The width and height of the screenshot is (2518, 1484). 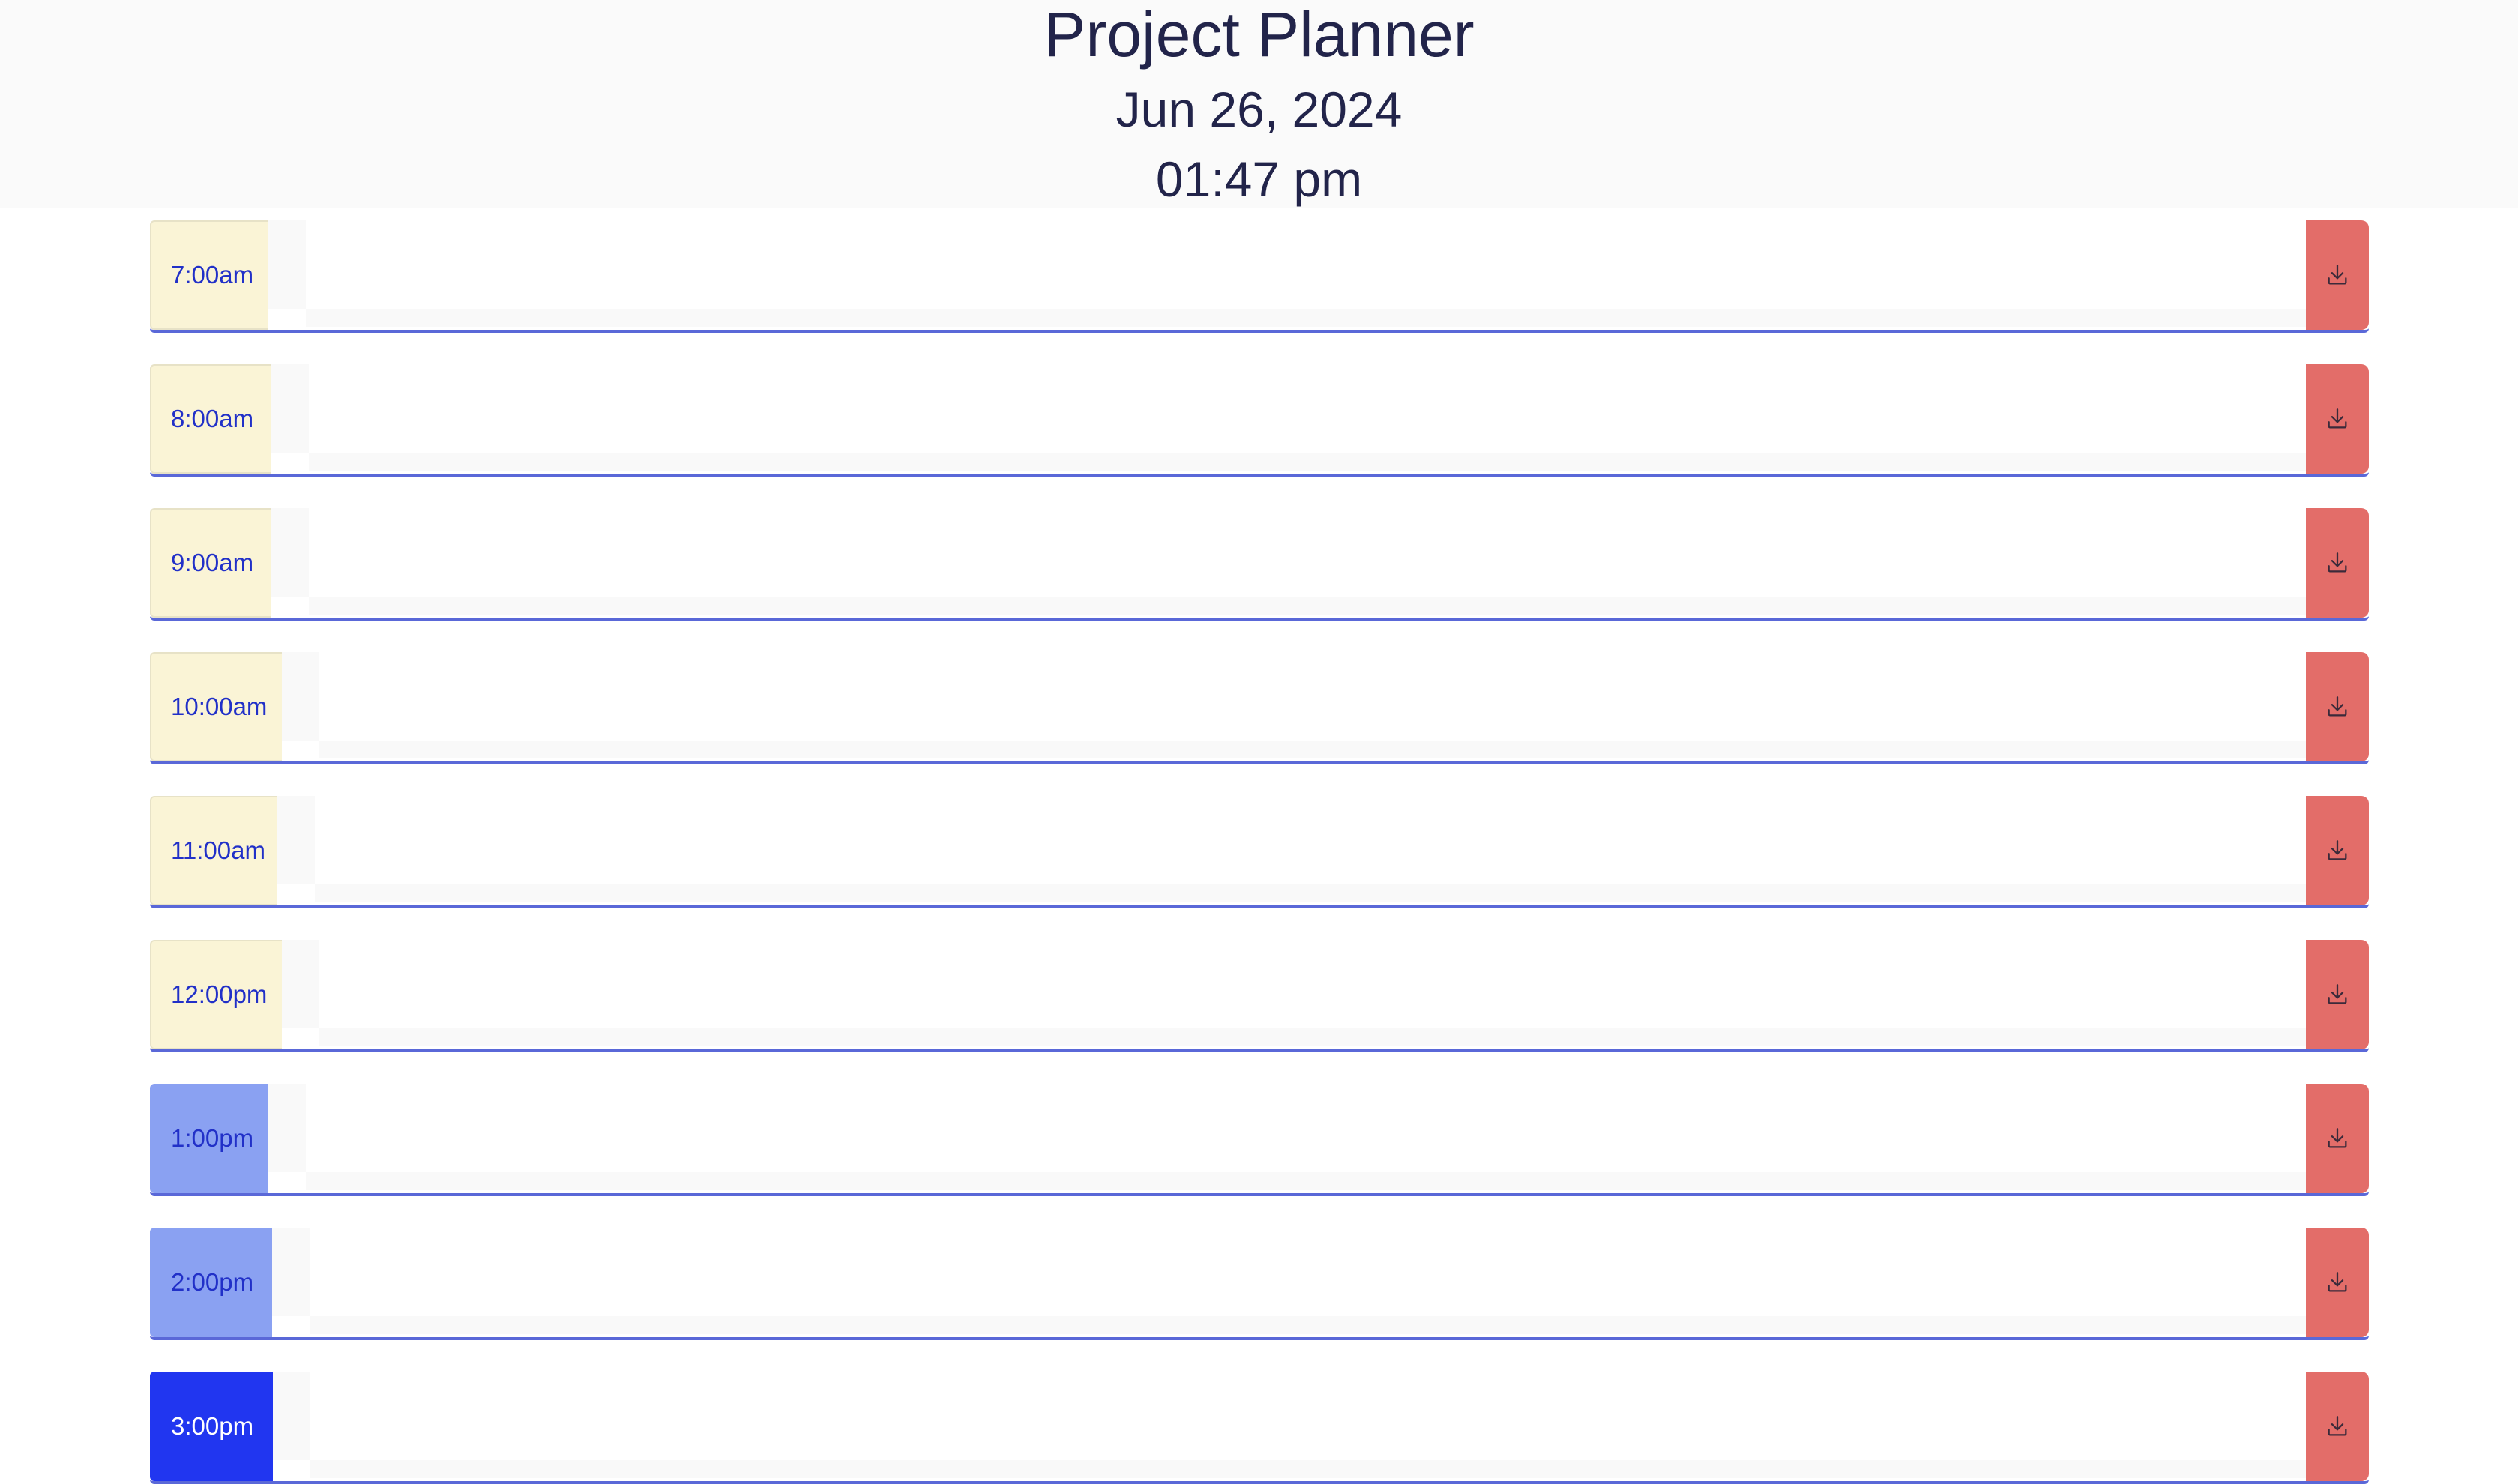 I want to click on time-block-row: 8:00am, so click(x=1259, y=421).